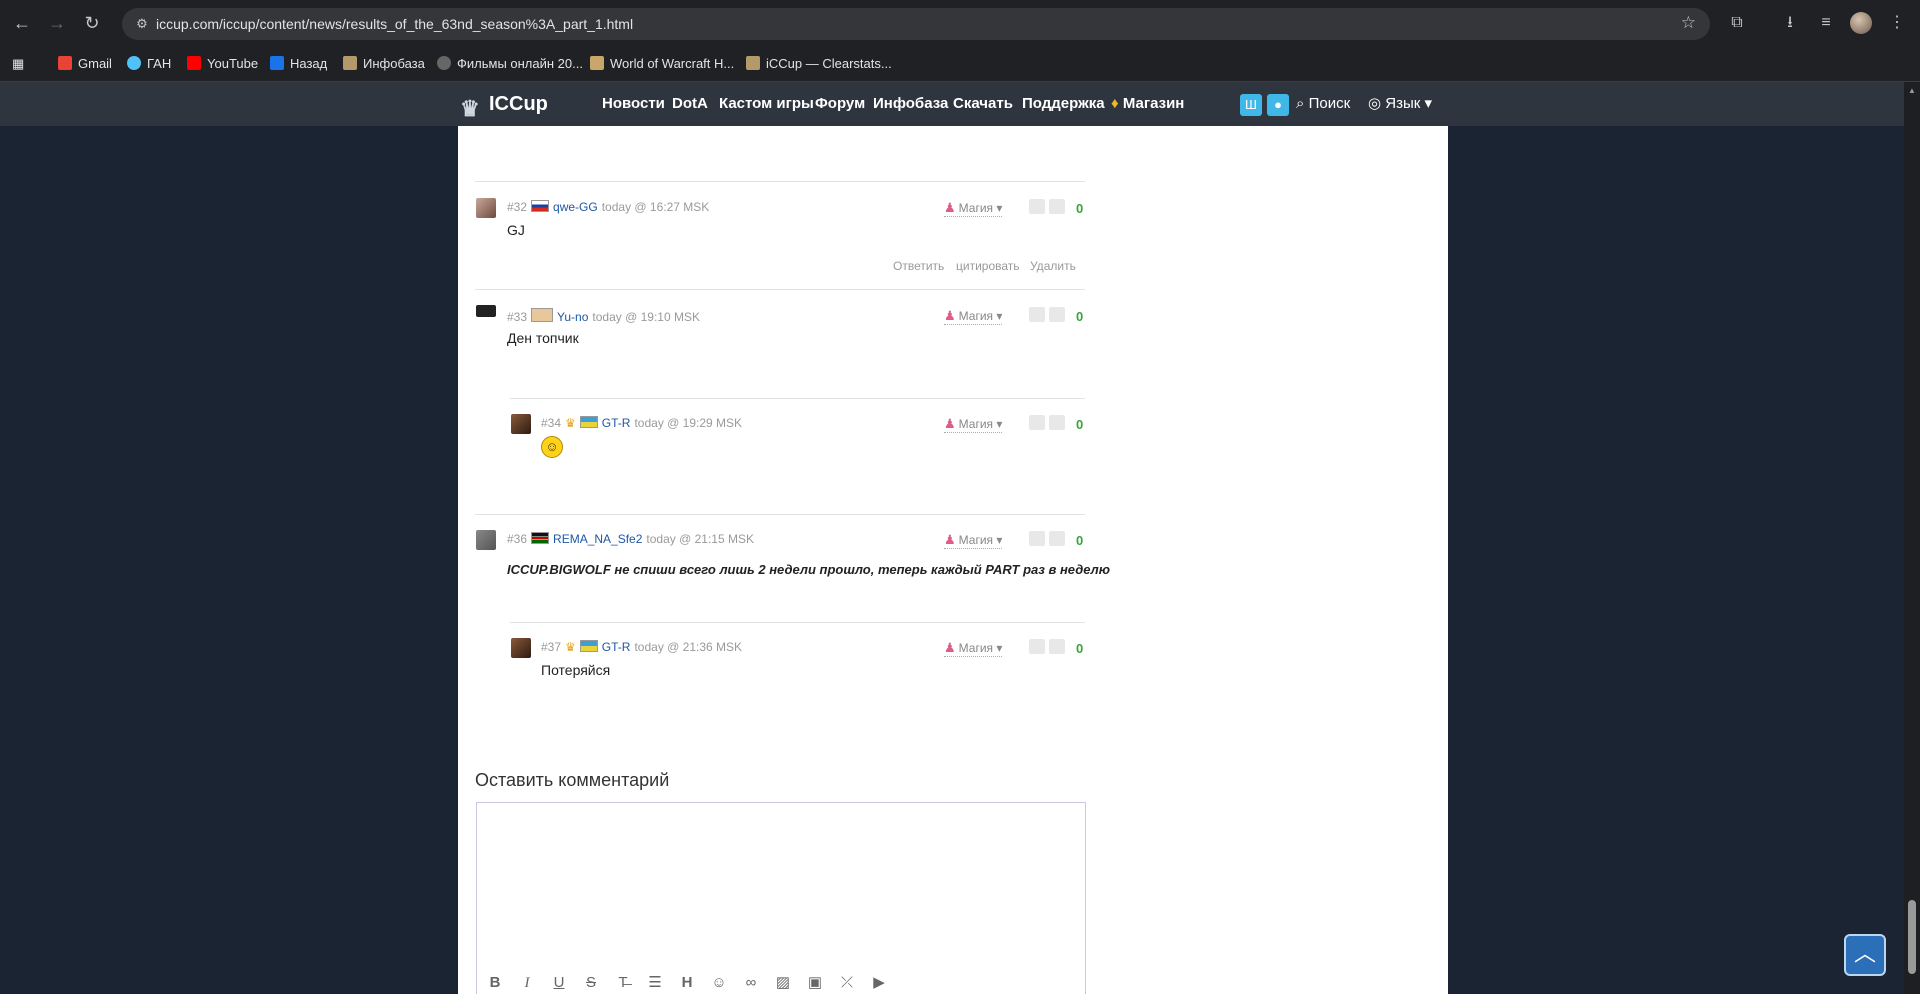 This screenshot has height=994, width=1920. I want to click on comment-divider, so click(780, 514).